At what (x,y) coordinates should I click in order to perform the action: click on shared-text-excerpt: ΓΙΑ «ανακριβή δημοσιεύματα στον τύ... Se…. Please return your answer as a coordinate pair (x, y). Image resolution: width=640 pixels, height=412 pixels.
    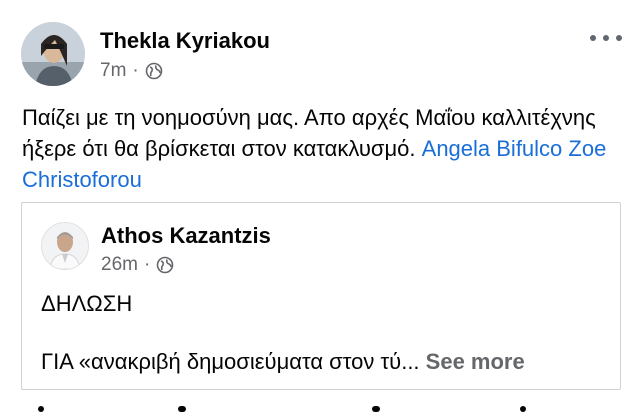
    Looking at the image, I should click on (283, 362).